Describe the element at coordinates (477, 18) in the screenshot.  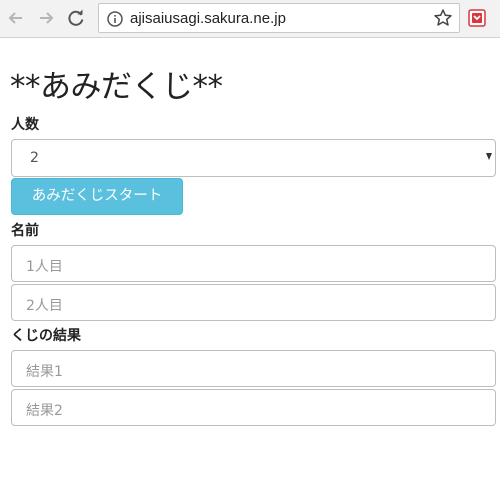
I see `extension-icon` at that location.